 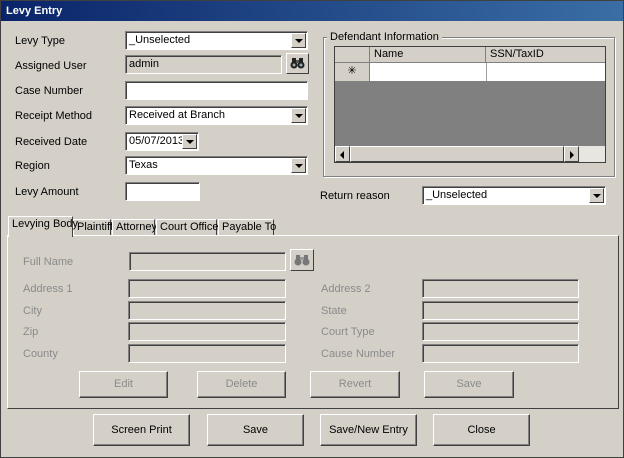 I want to click on region-label: Region, so click(x=32, y=166).